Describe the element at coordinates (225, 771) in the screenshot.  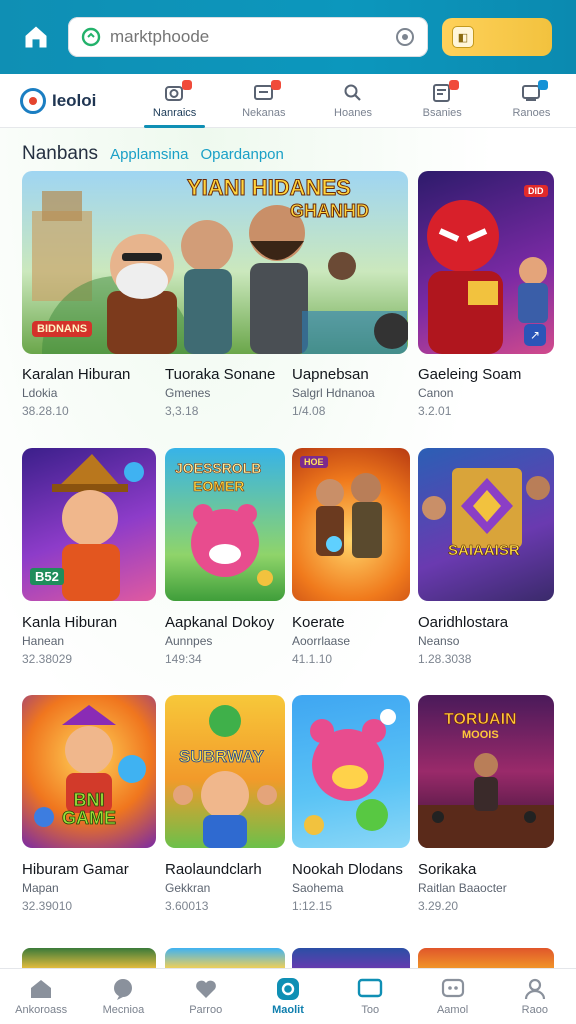
I see `app-thumbnail: SUBRWAY` at that location.